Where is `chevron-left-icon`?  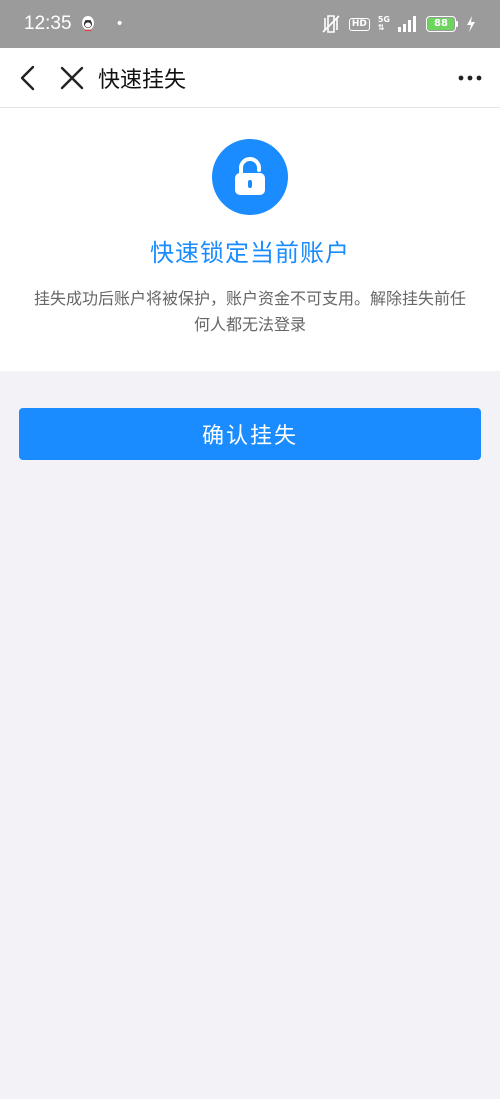
chevron-left-icon is located at coordinates (27, 77).